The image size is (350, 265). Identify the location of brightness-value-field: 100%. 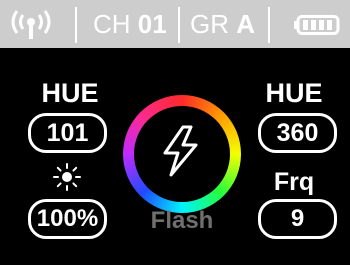
(67, 219).